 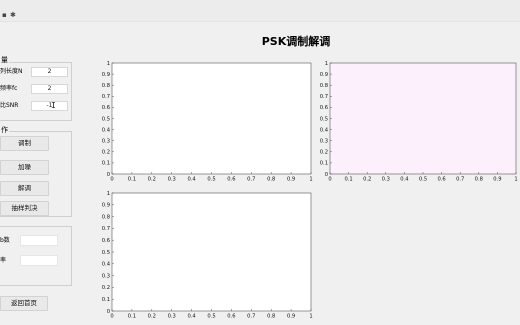 I want to click on ops-panel-title: 作, so click(x=4, y=130).